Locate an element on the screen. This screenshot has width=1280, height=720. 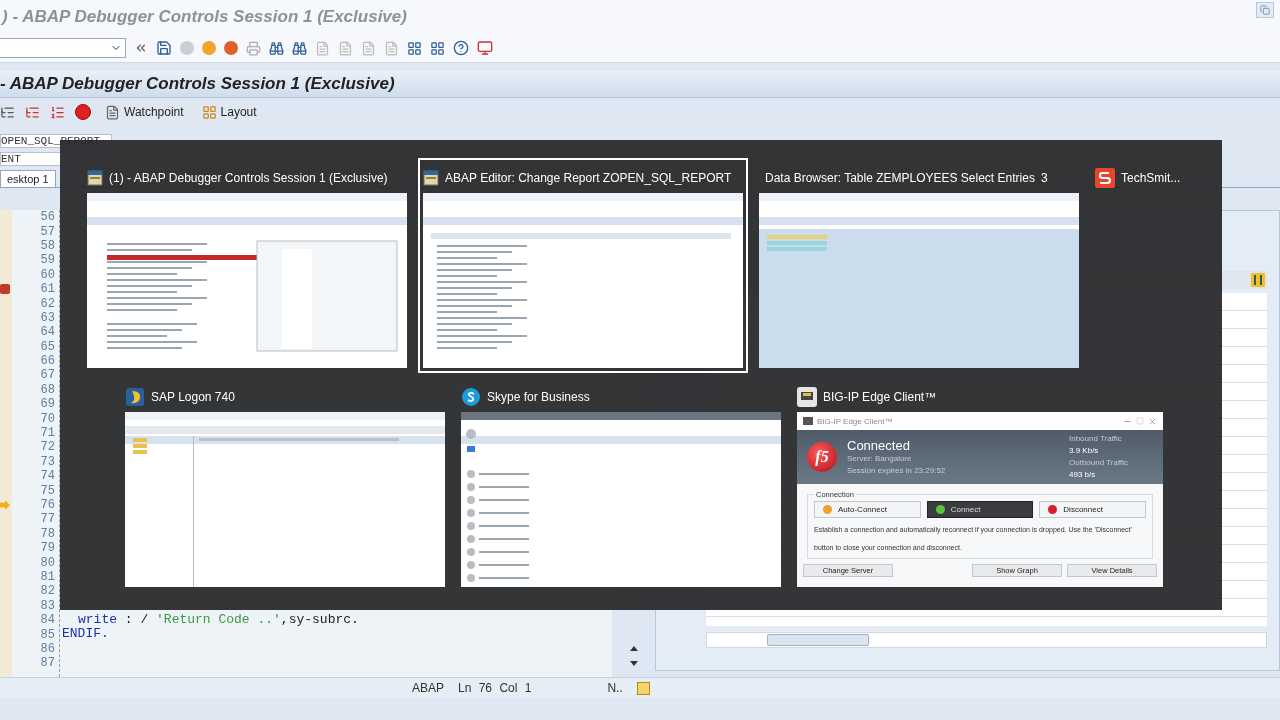
session-expiry: Session expires in 23:29:52 is located at coordinates (897, 470).